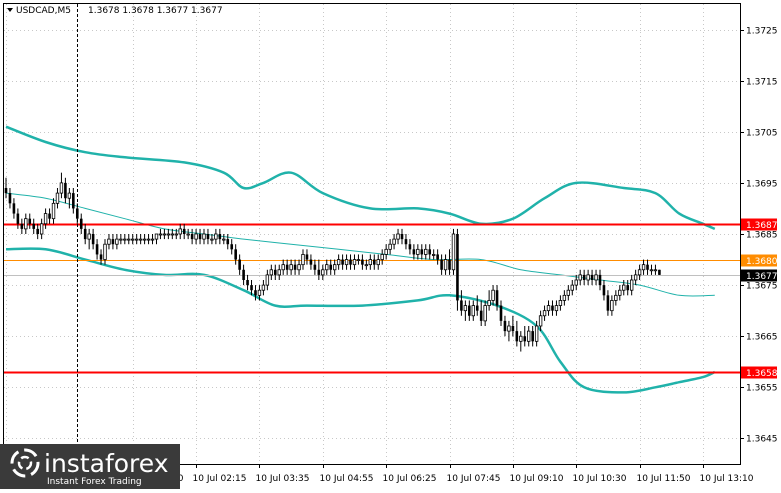 This screenshot has height=493, width=781. What do you see at coordinates (762, 389) in the screenshot?
I see `y-tick-label: 1.3655` at bounding box center [762, 389].